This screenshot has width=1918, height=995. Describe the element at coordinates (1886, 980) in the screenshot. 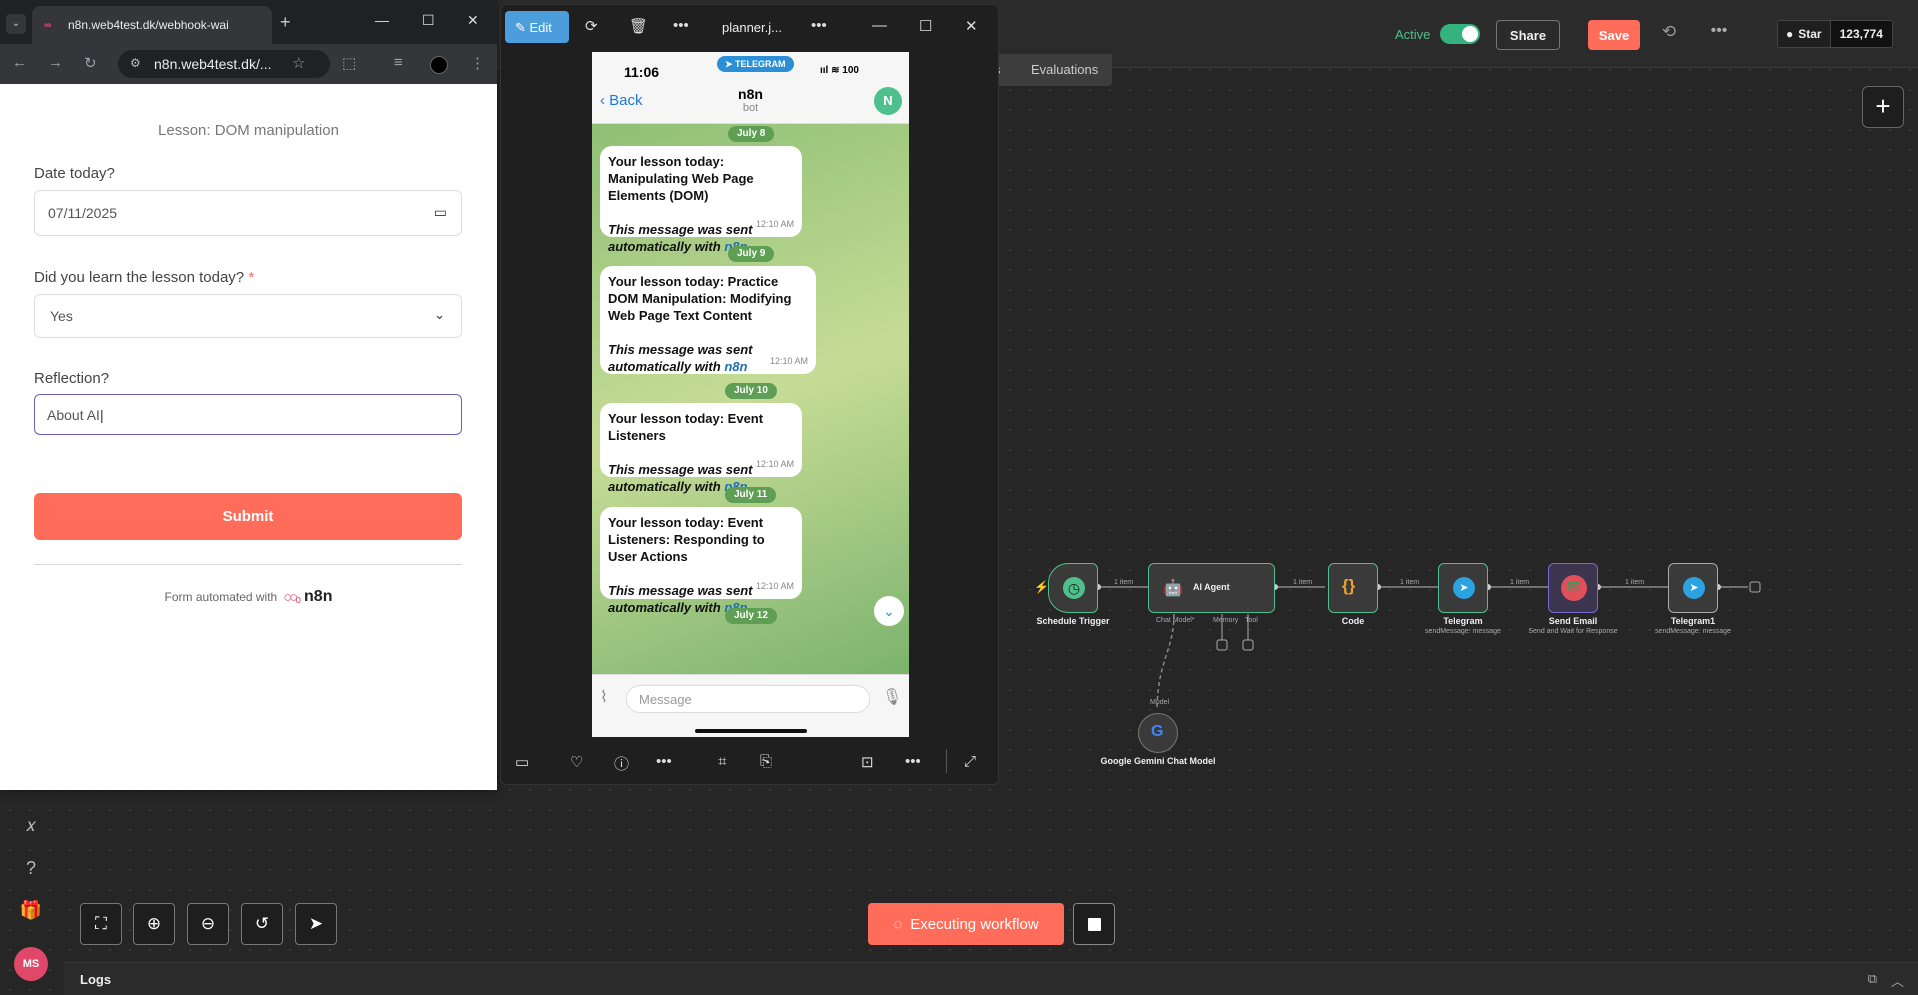

I see `logs-controls: ⧉ ︿` at that location.